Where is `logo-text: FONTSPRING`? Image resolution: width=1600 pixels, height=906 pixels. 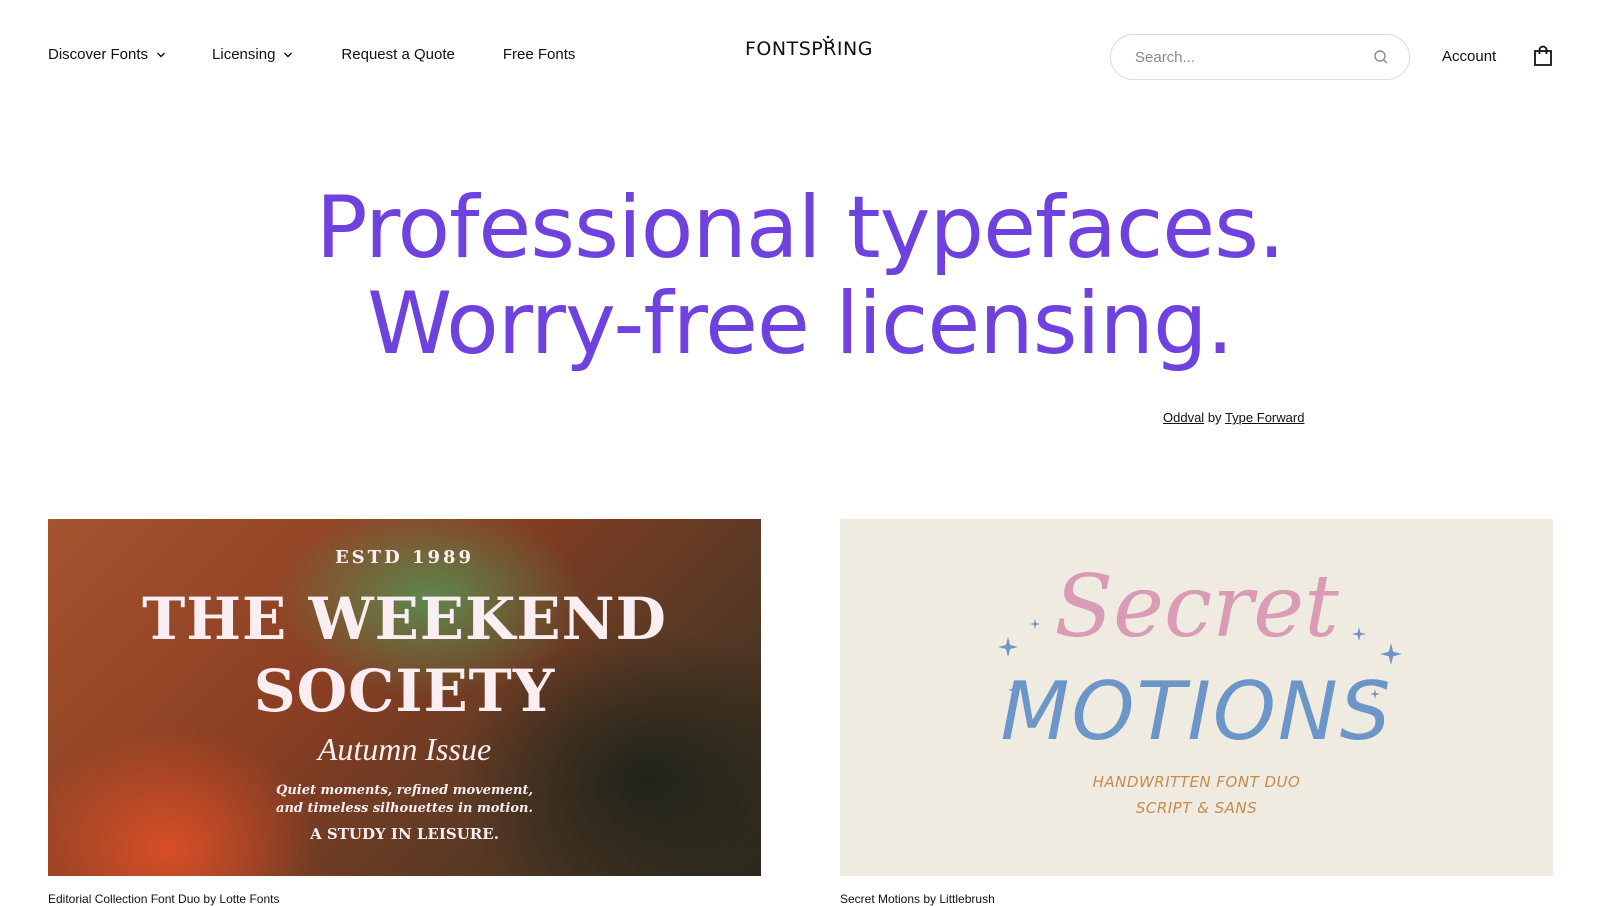 logo-text: FONTSPRING is located at coordinates (809, 49).